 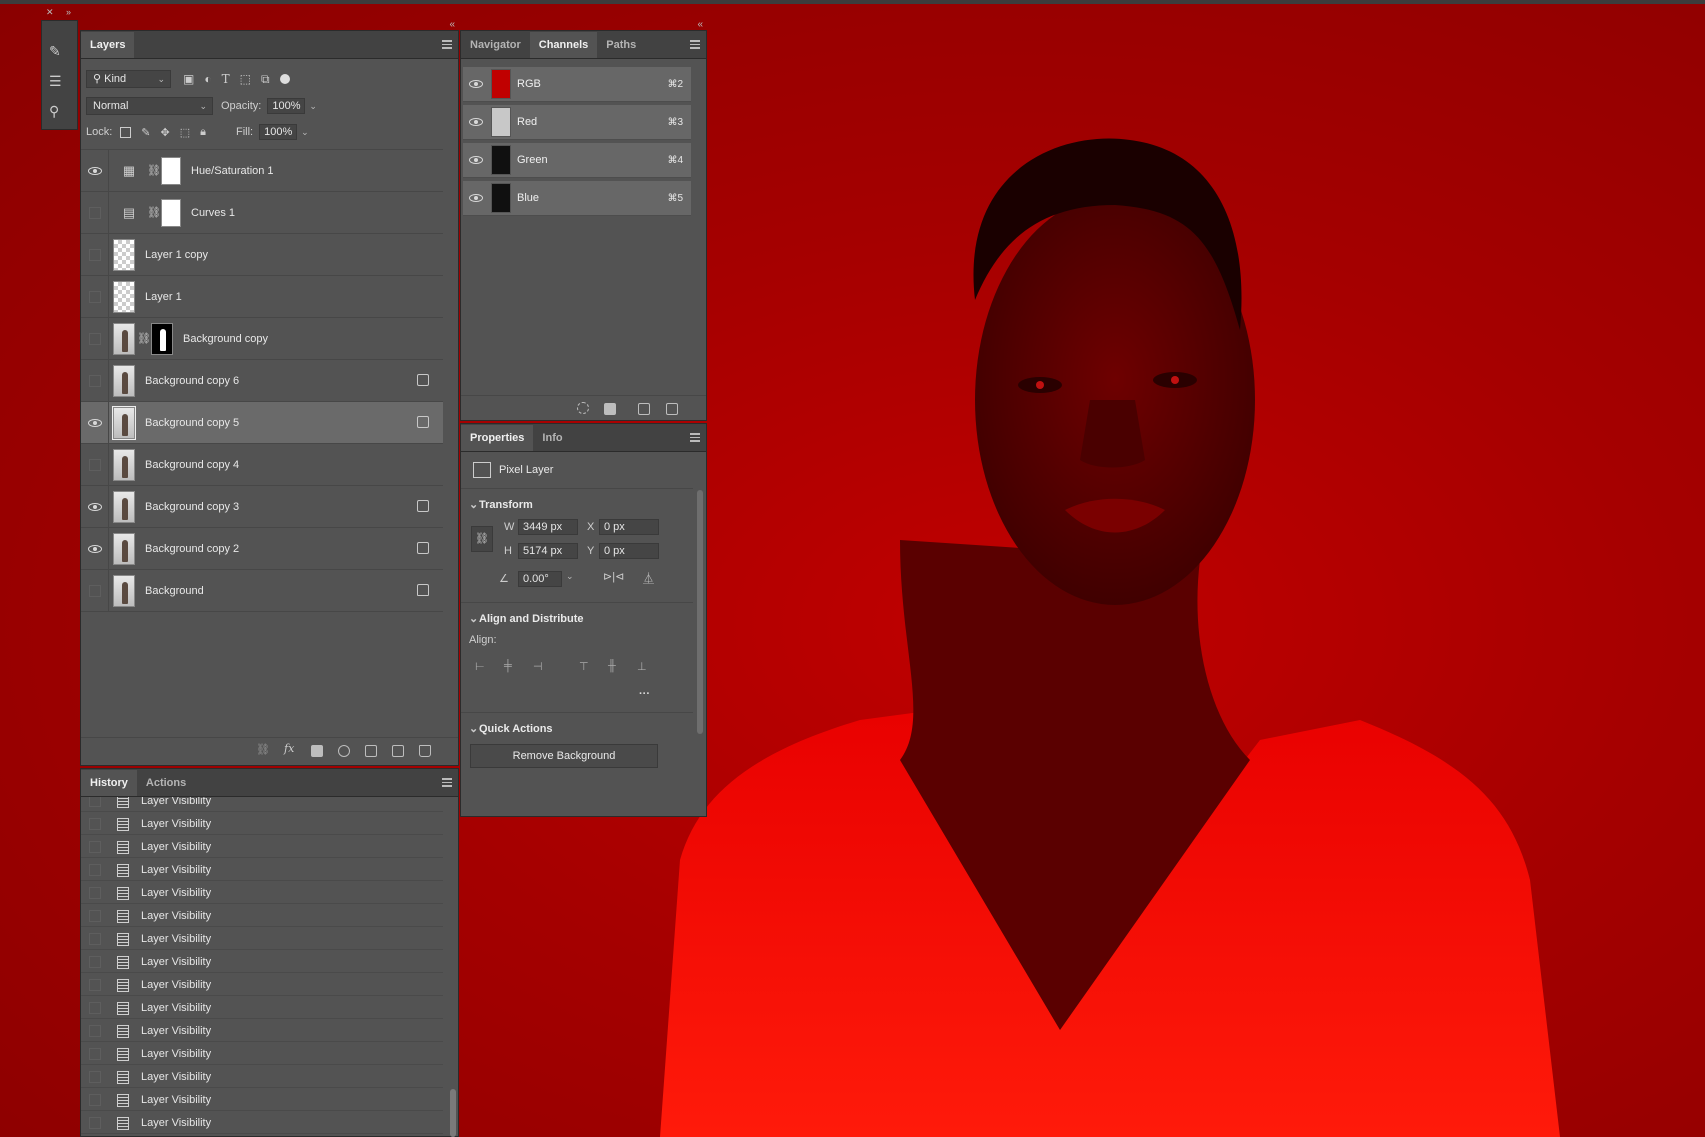 What do you see at coordinates (480, 666) in the screenshot?
I see `align-left-icon: ⊢` at bounding box center [480, 666].